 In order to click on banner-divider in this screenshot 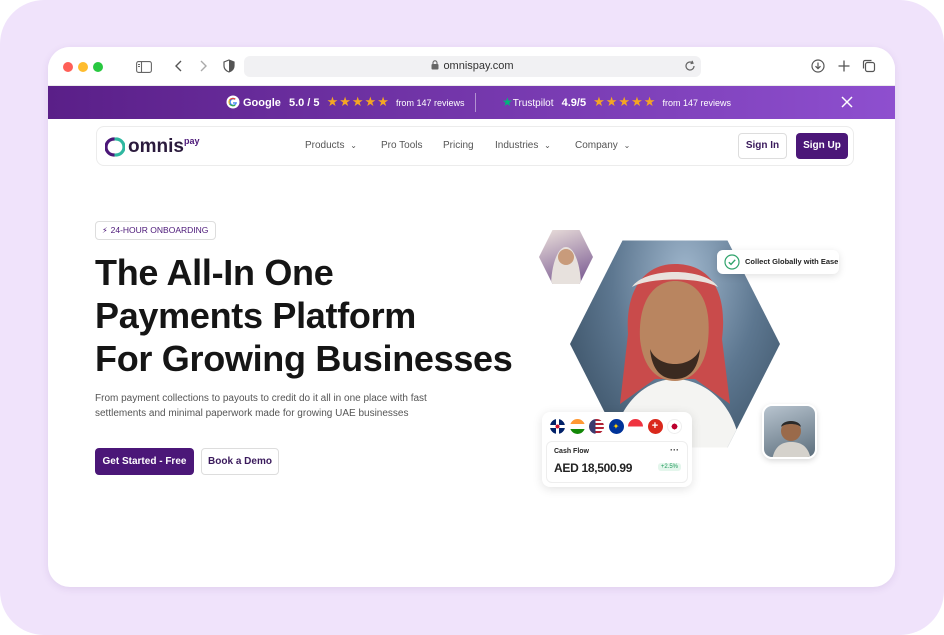, I will do `click(475, 102)`.